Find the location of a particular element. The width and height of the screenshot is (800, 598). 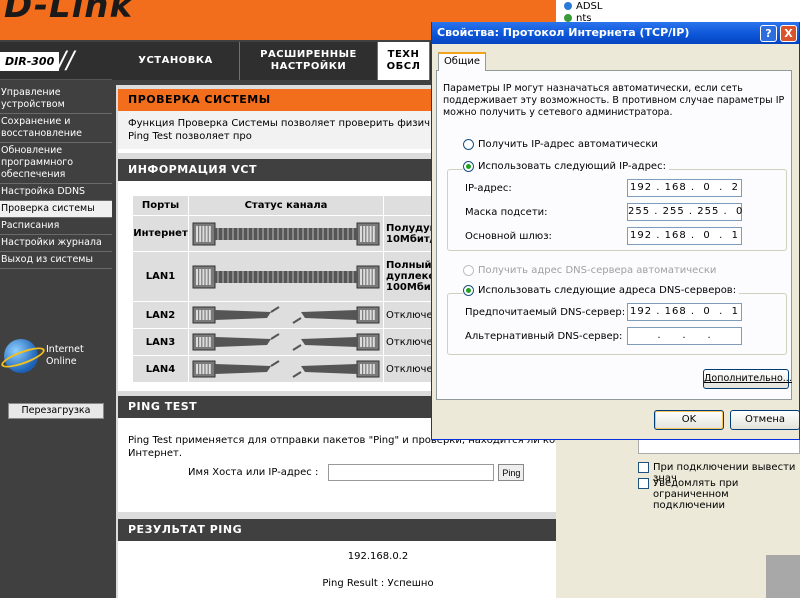

tab-setup: УСТАНОВКА is located at coordinates (176, 61).